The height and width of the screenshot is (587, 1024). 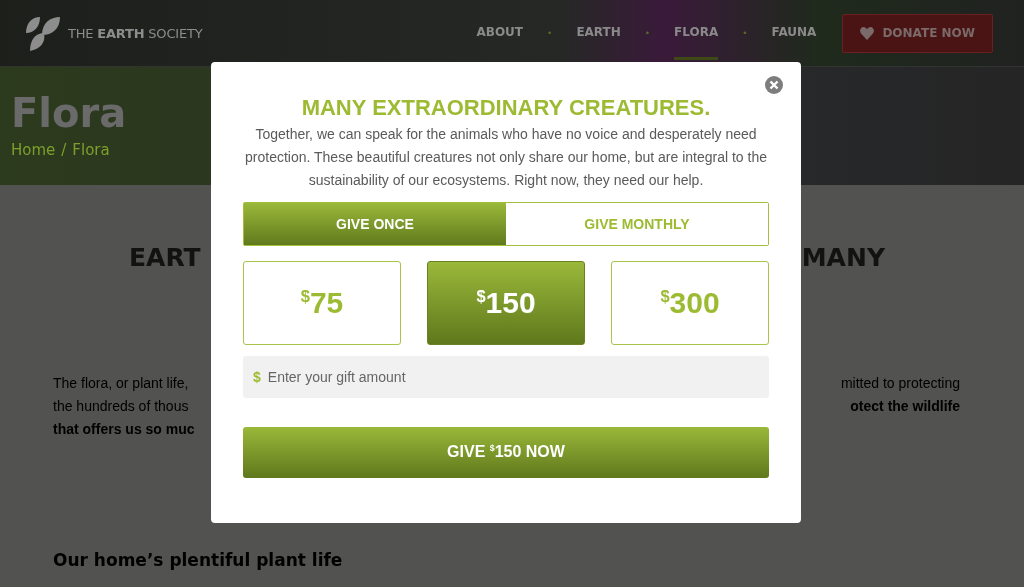 What do you see at coordinates (91, 150) in the screenshot?
I see `breadcrumb-link: Flora` at bounding box center [91, 150].